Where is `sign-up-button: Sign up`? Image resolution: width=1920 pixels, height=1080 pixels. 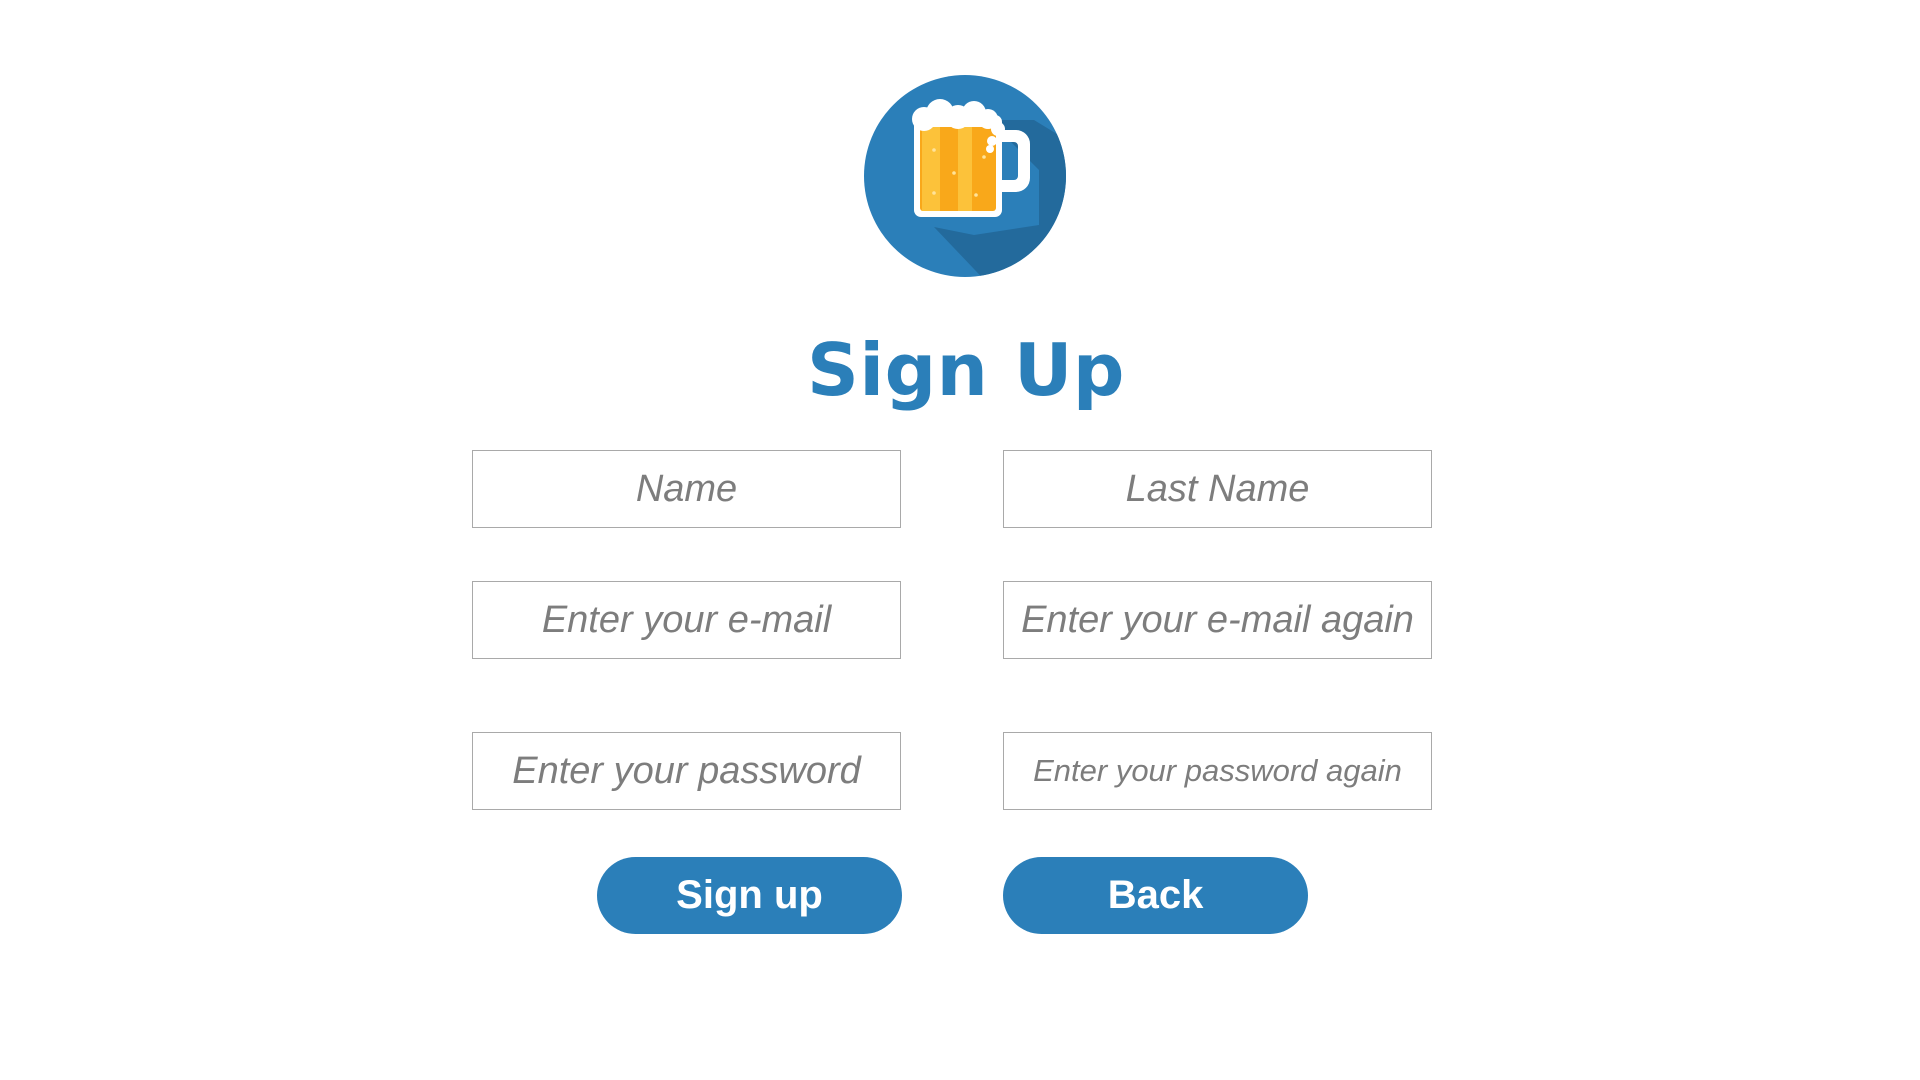
sign-up-button: Sign up is located at coordinates (749, 895).